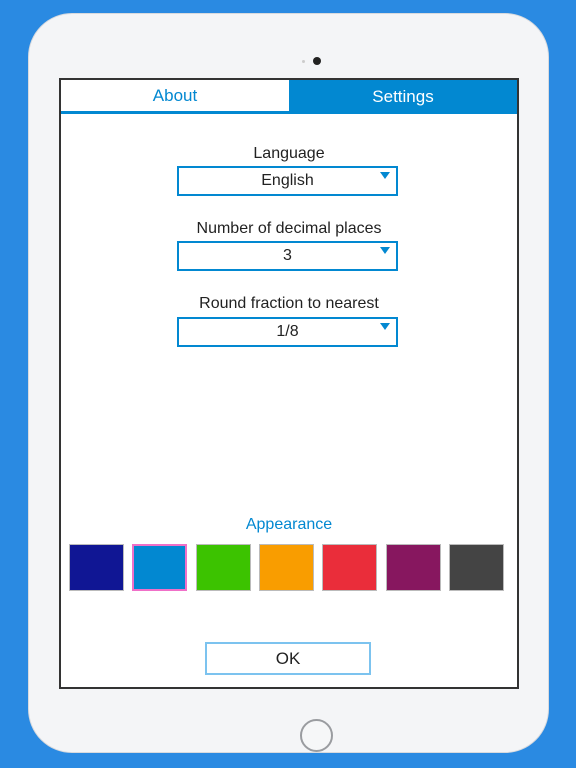 The height and width of the screenshot is (768, 576). I want to click on round-fraction-select: 1/8, so click(287, 332).